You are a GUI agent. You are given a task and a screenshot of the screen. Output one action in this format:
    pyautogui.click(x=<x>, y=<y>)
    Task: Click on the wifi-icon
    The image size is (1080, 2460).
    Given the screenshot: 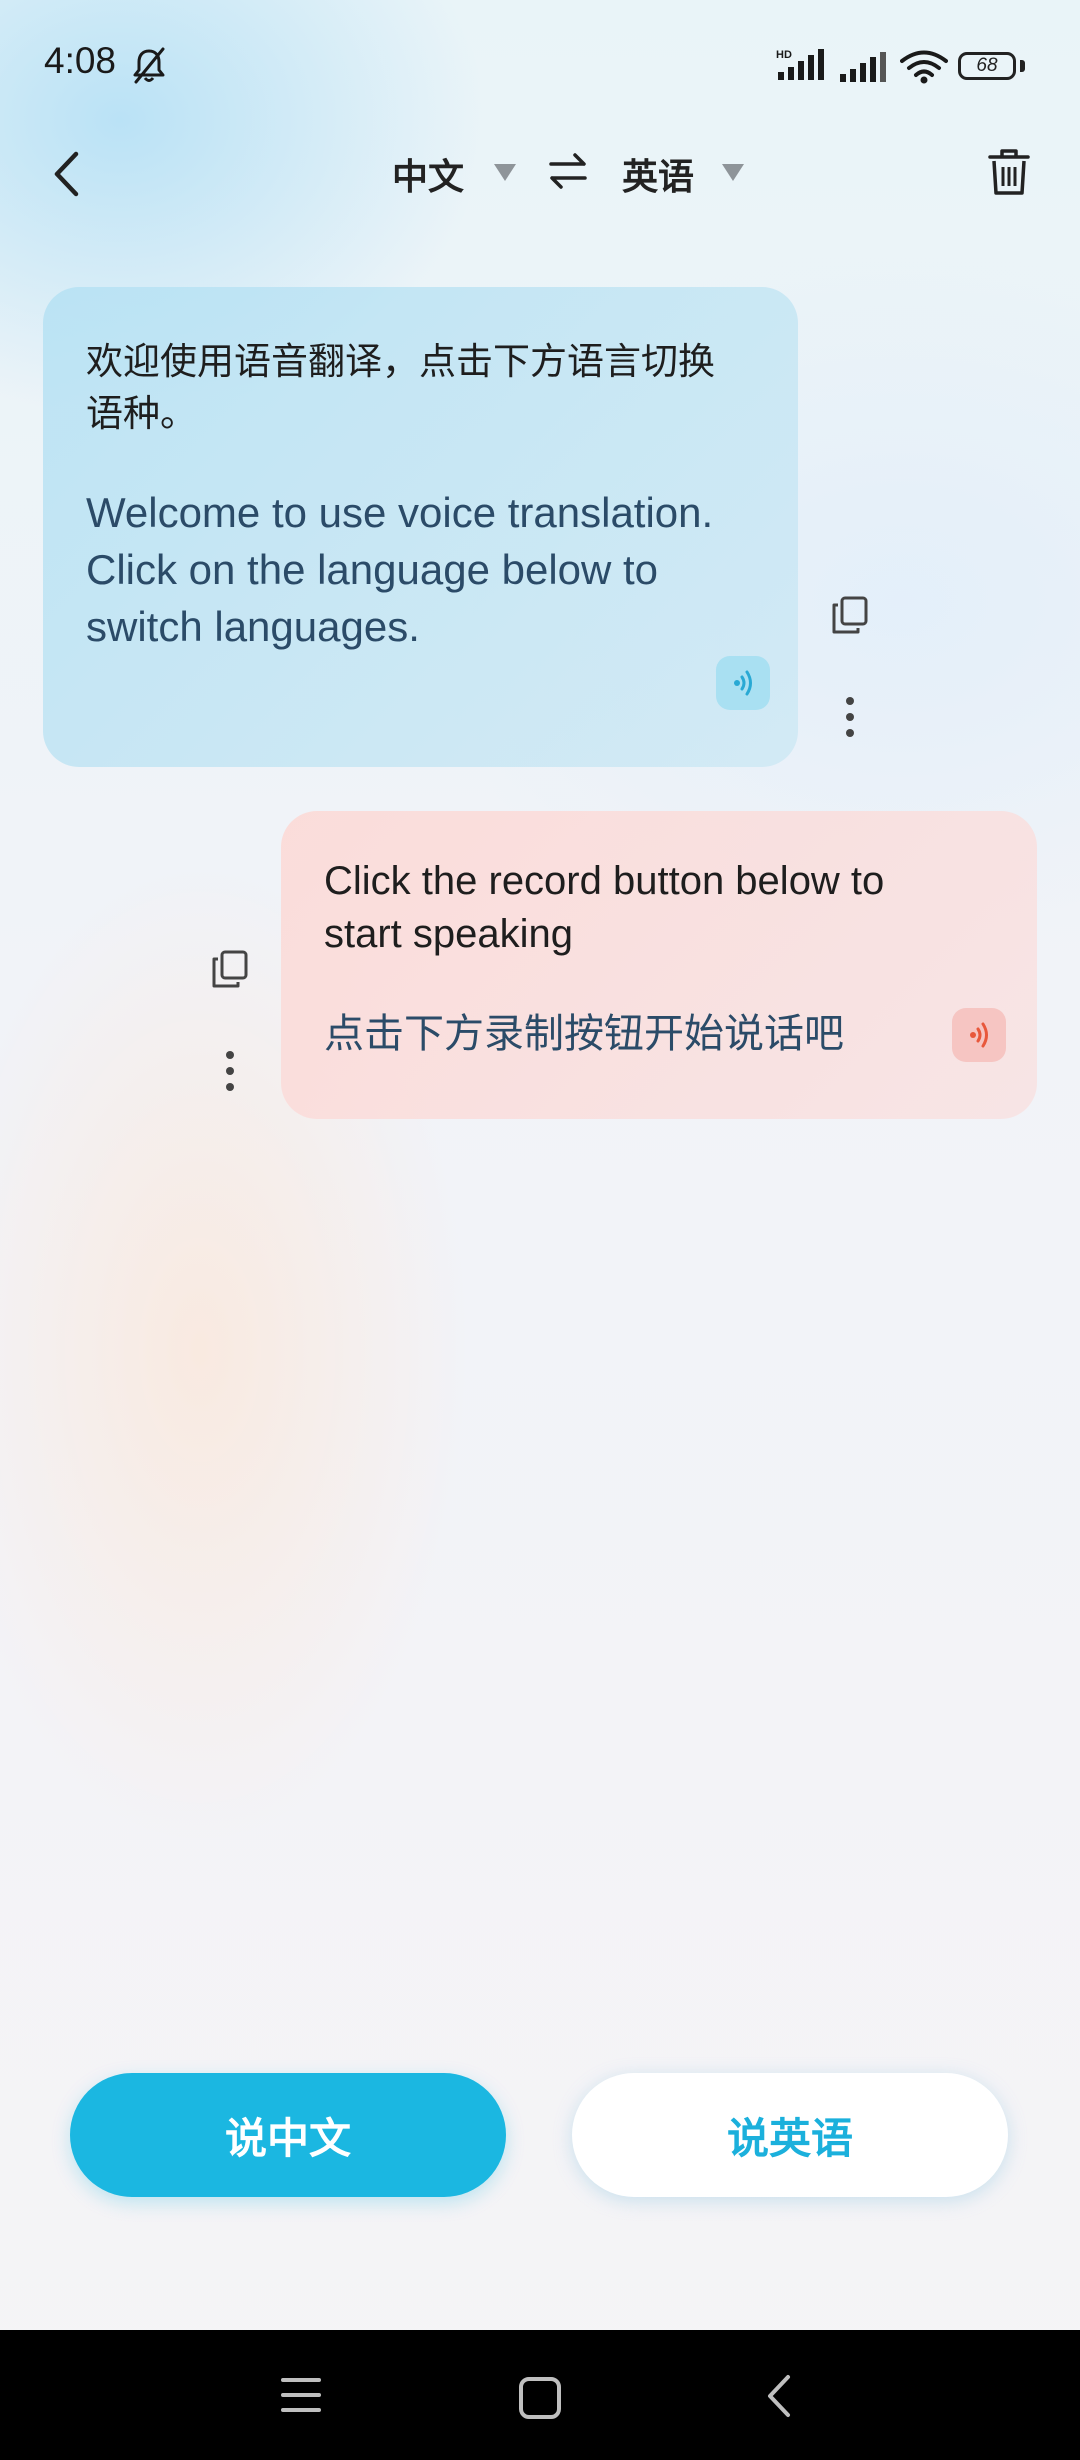 What is the action you would take?
    pyautogui.click(x=924, y=67)
    